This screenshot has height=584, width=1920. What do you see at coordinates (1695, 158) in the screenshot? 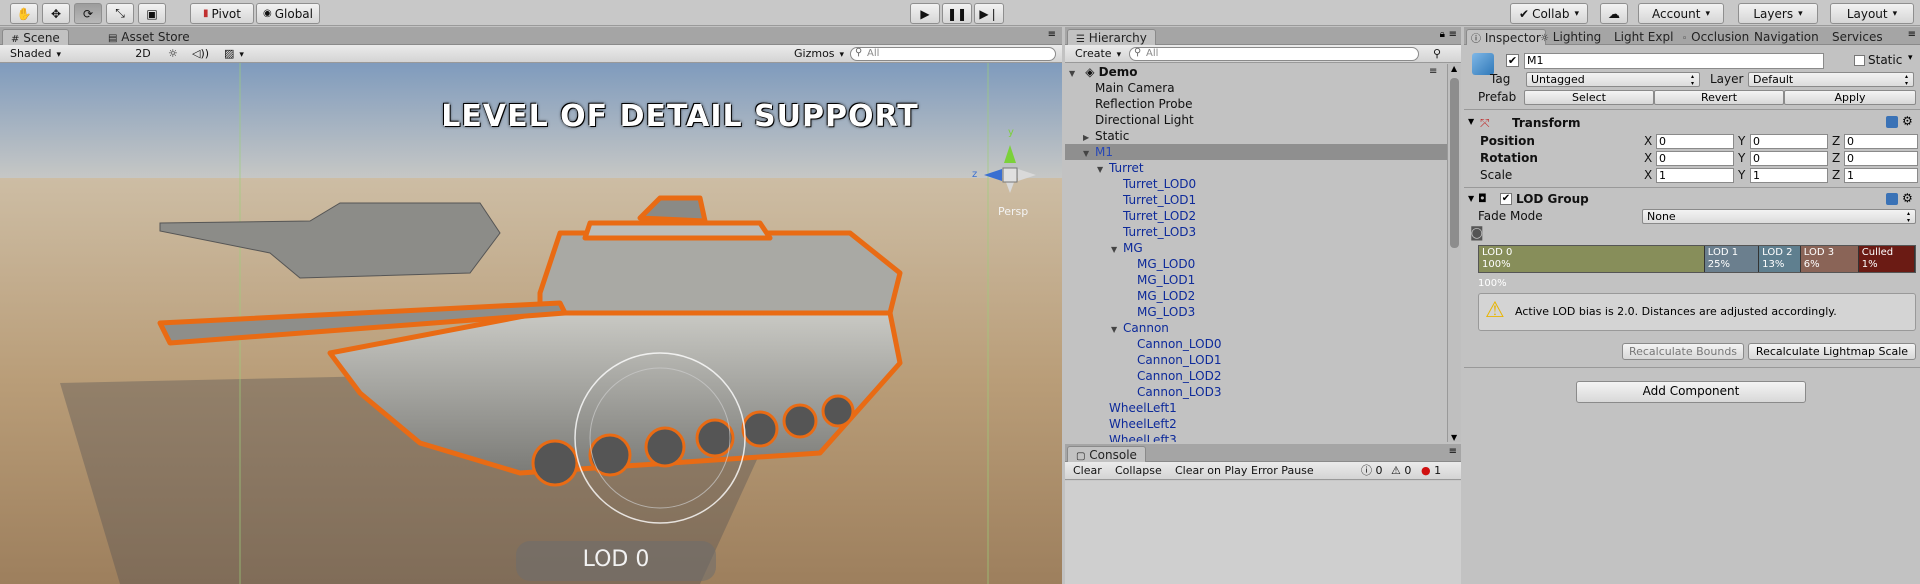
I see `rotation-x-field: 0` at bounding box center [1695, 158].